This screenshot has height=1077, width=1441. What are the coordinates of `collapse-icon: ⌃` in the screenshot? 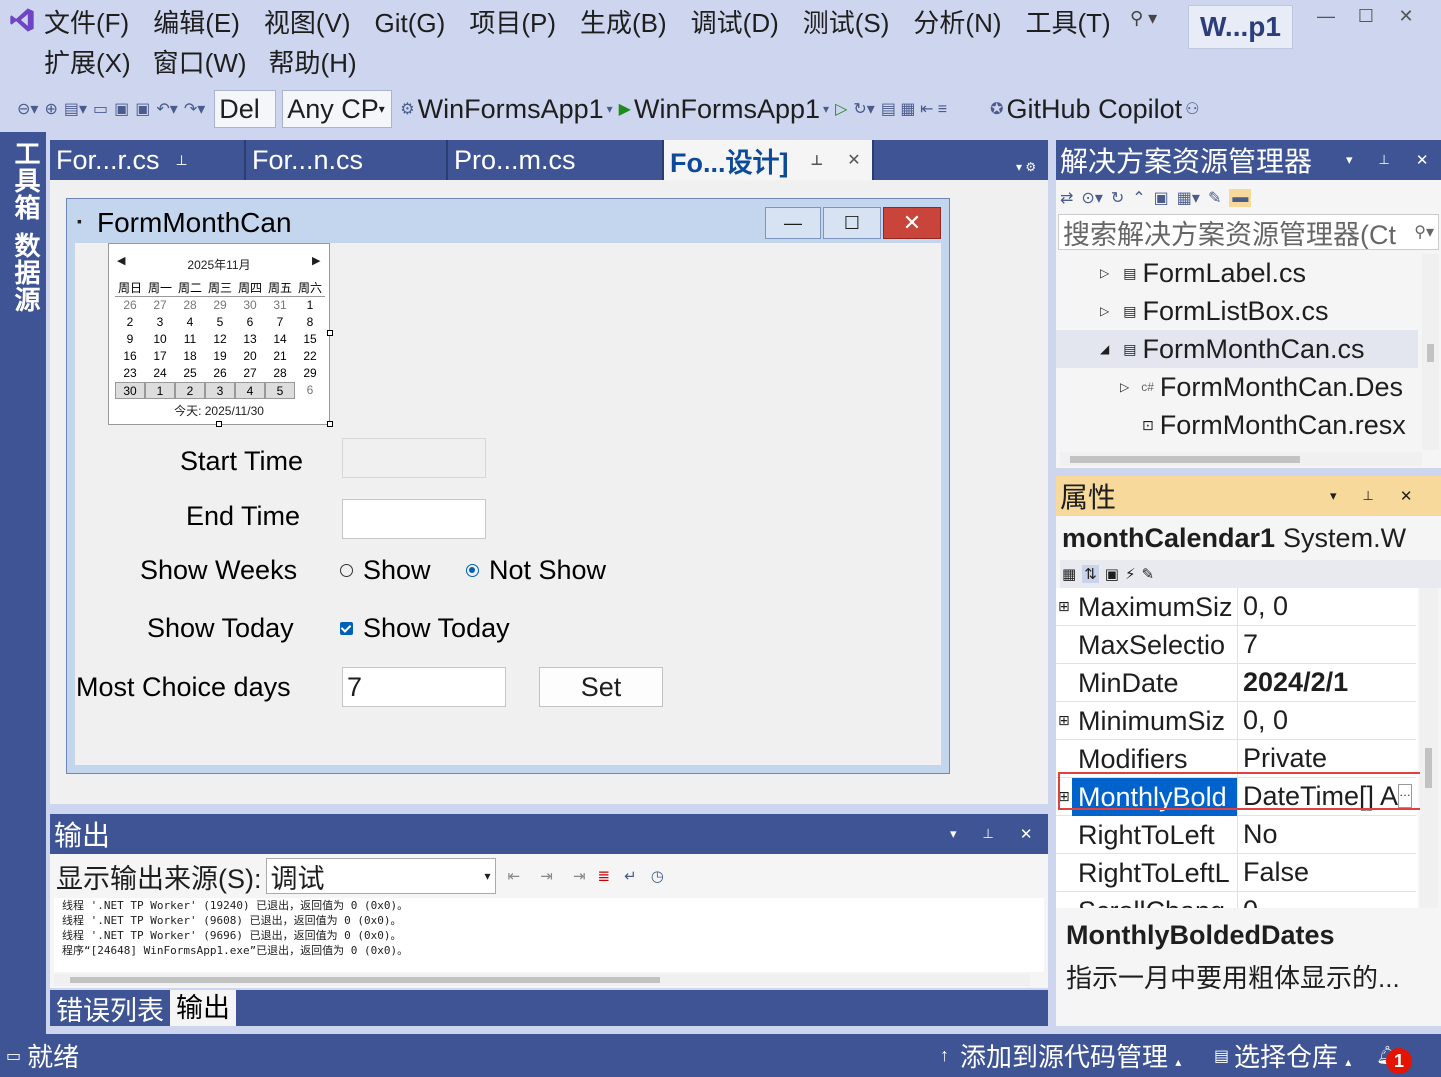 It's located at (1138, 198).